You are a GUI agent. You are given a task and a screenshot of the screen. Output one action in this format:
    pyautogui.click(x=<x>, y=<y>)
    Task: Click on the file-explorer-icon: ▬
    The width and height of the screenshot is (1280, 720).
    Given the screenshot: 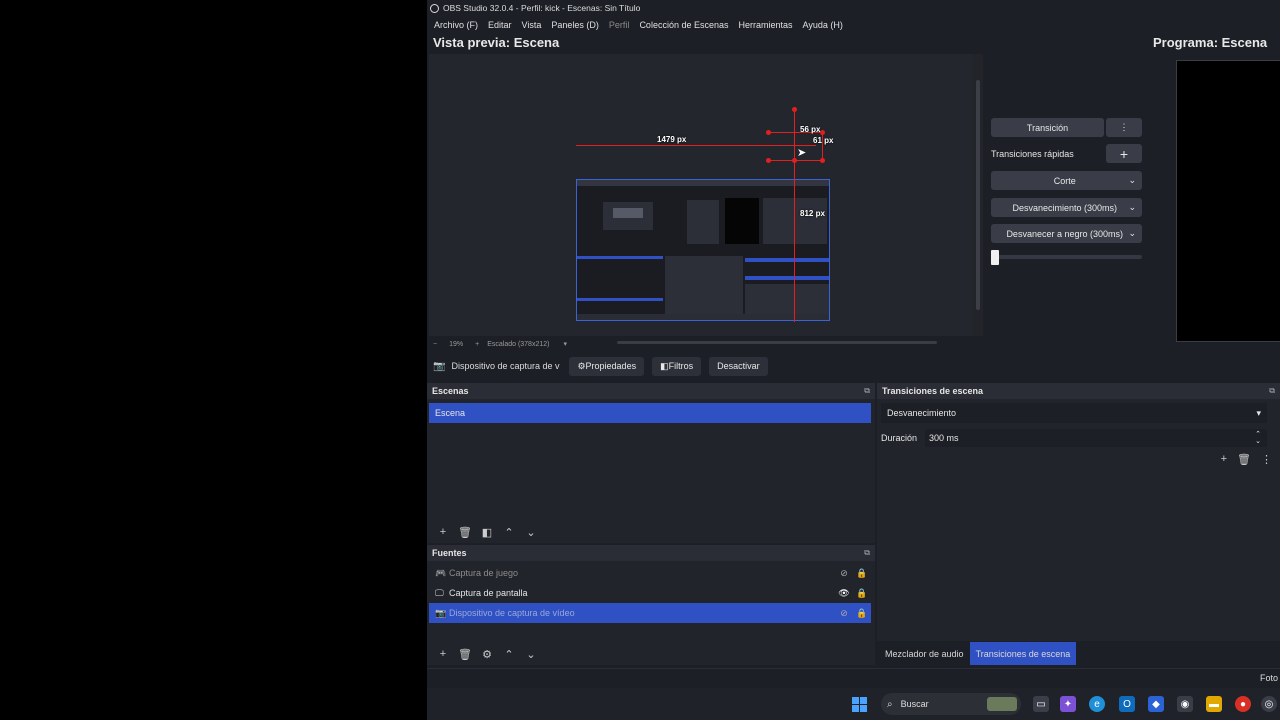 What is the action you would take?
    pyautogui.click(x=1214, y=704)
    